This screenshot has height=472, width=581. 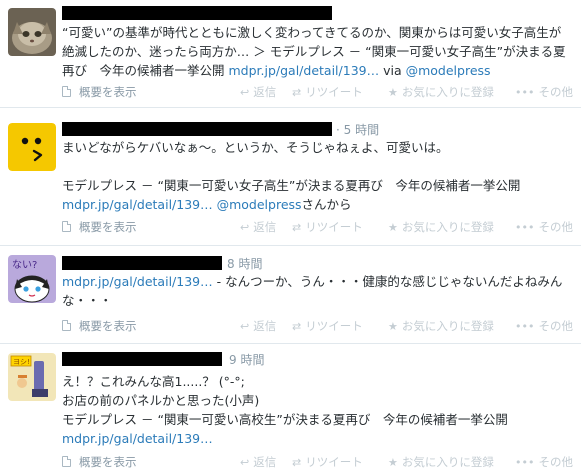 What do you see at coordinates (246, 360) in the screenshot?
I see `tweet-timestamp: 9 時間` at bounding box center [246, 360].